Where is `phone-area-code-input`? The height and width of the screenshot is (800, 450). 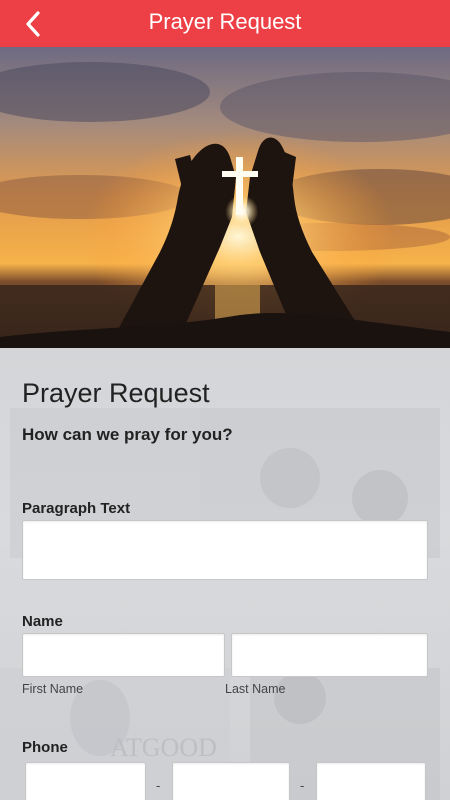
phone-area-code-input is located at coordinates (85, 781).